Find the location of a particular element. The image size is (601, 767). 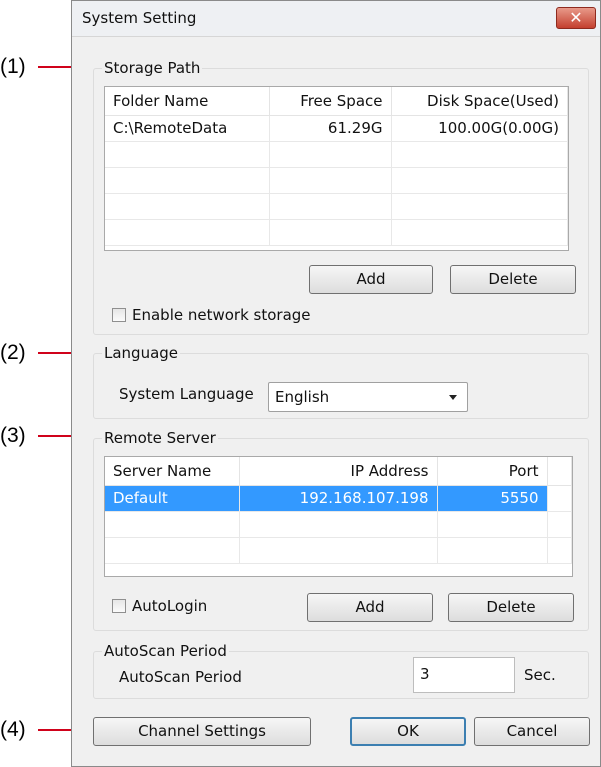

column-header-ip-address: IP Address is located at coordinates (338, 471).